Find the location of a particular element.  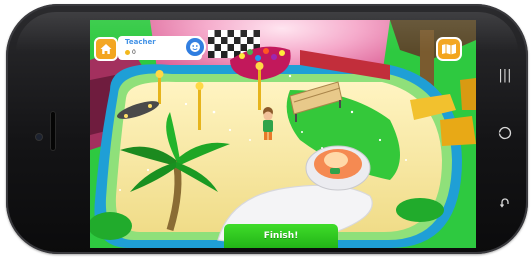

map-icon is located at coordinates (449, 49).